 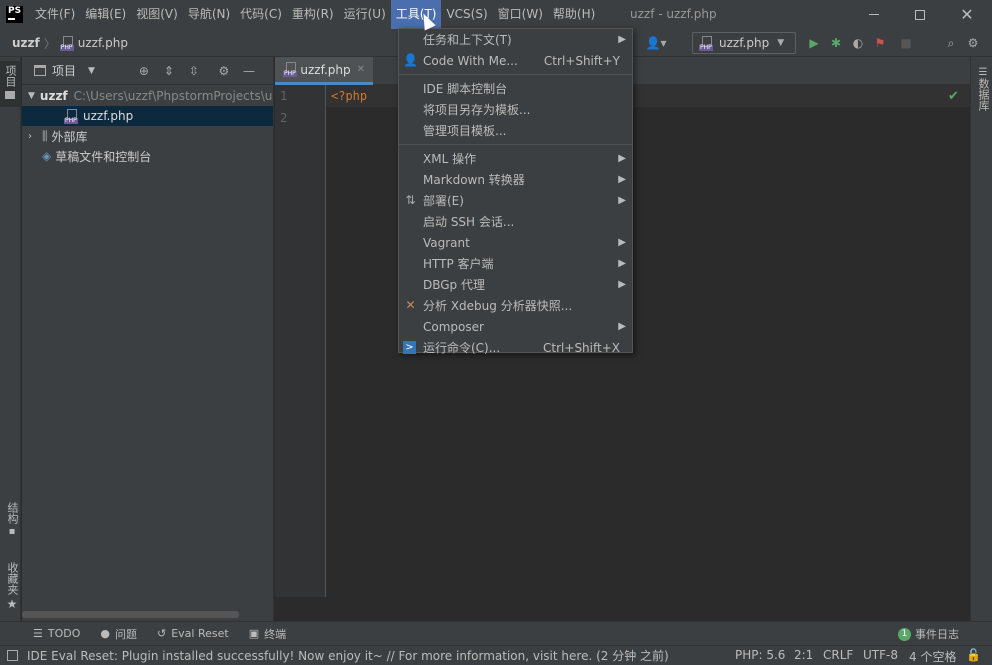 I want to click on search-icon: ⌕, so click(x=951, y=43).